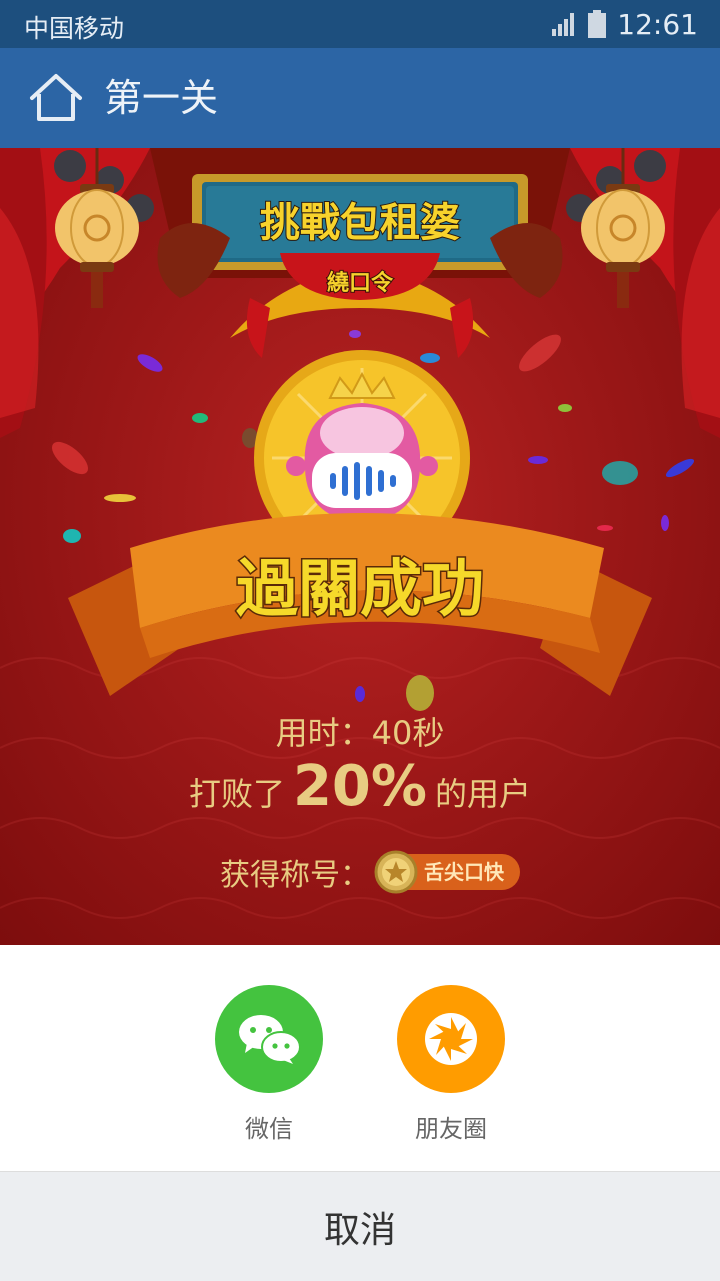 The height and width of the screenshot is (1281, 720). I want to click on beat-suffix: 的用户, so click(483, 794).